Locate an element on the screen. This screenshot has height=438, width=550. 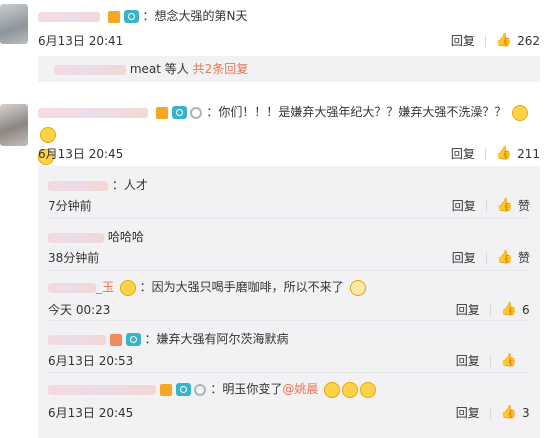
sub-reply-text: ：人才 is located at coordinates (129, 185).